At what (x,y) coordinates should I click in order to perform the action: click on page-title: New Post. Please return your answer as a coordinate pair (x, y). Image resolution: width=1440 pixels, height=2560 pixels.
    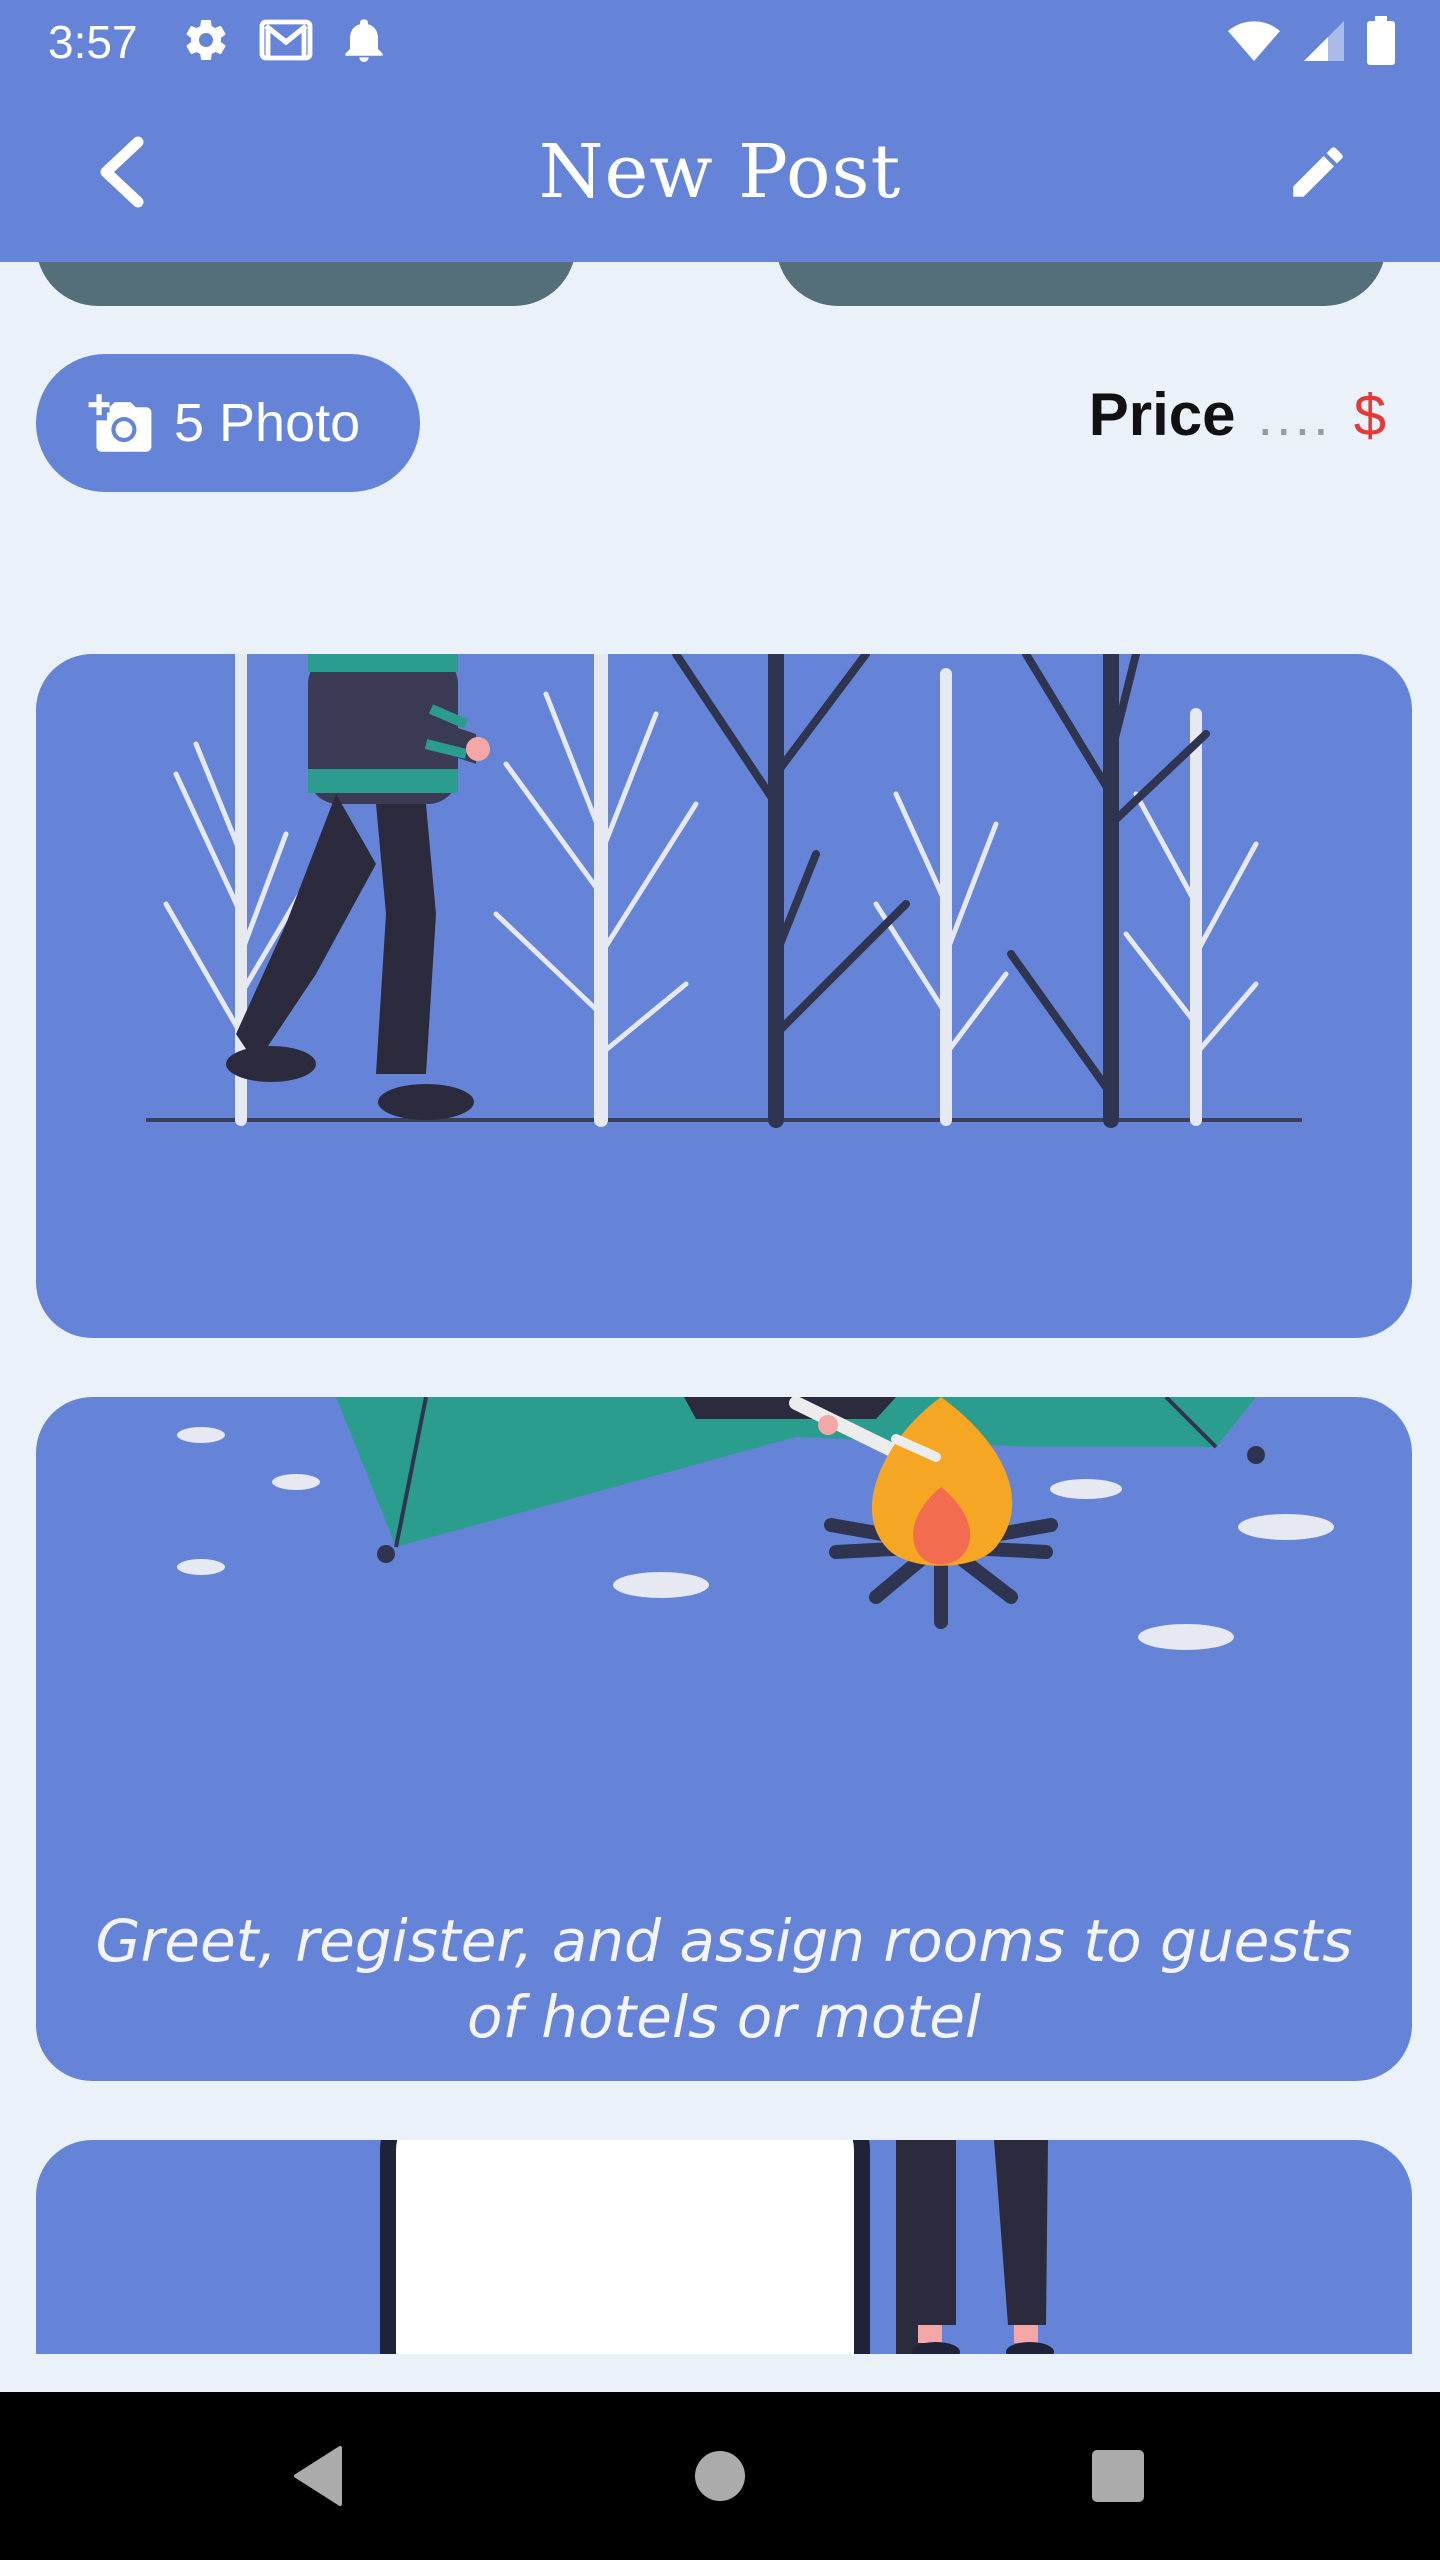
    Looking at the image, I should click on (720, 172).